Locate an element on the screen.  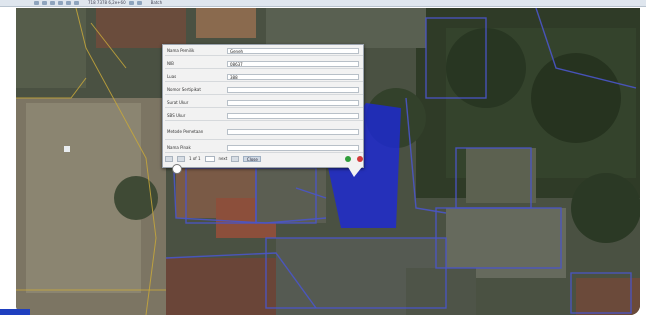
export-button is located at coordinates (139, 3).